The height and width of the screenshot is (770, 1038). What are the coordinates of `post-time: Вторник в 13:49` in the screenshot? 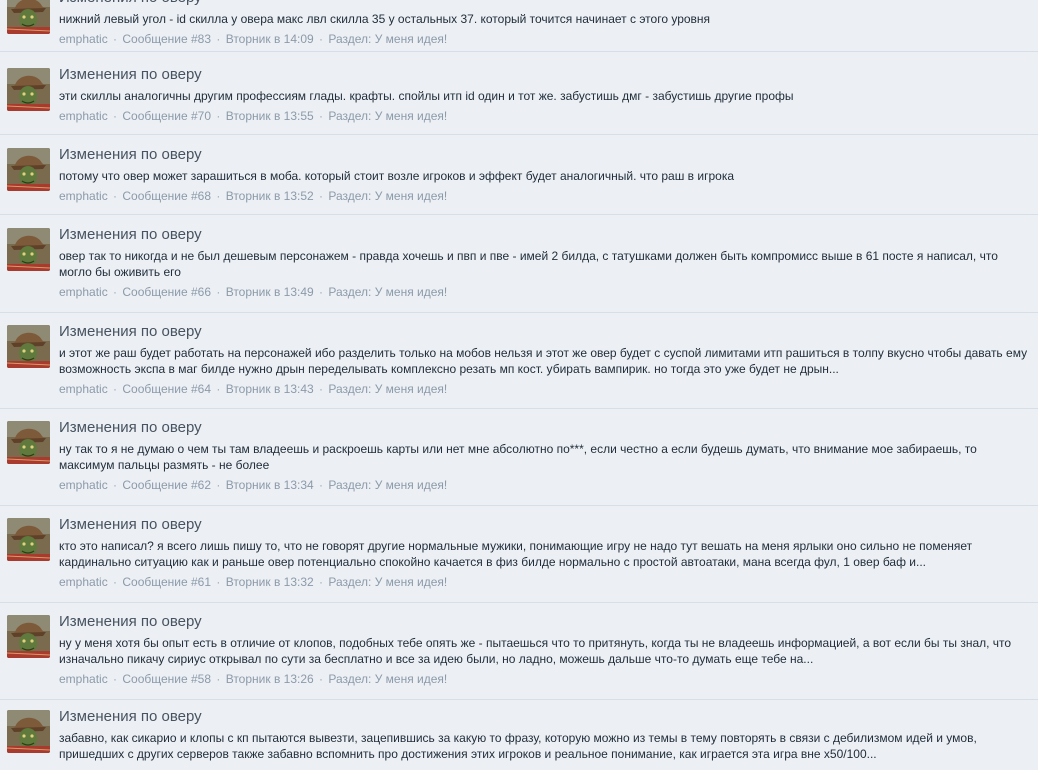 It's located at (269, 292).